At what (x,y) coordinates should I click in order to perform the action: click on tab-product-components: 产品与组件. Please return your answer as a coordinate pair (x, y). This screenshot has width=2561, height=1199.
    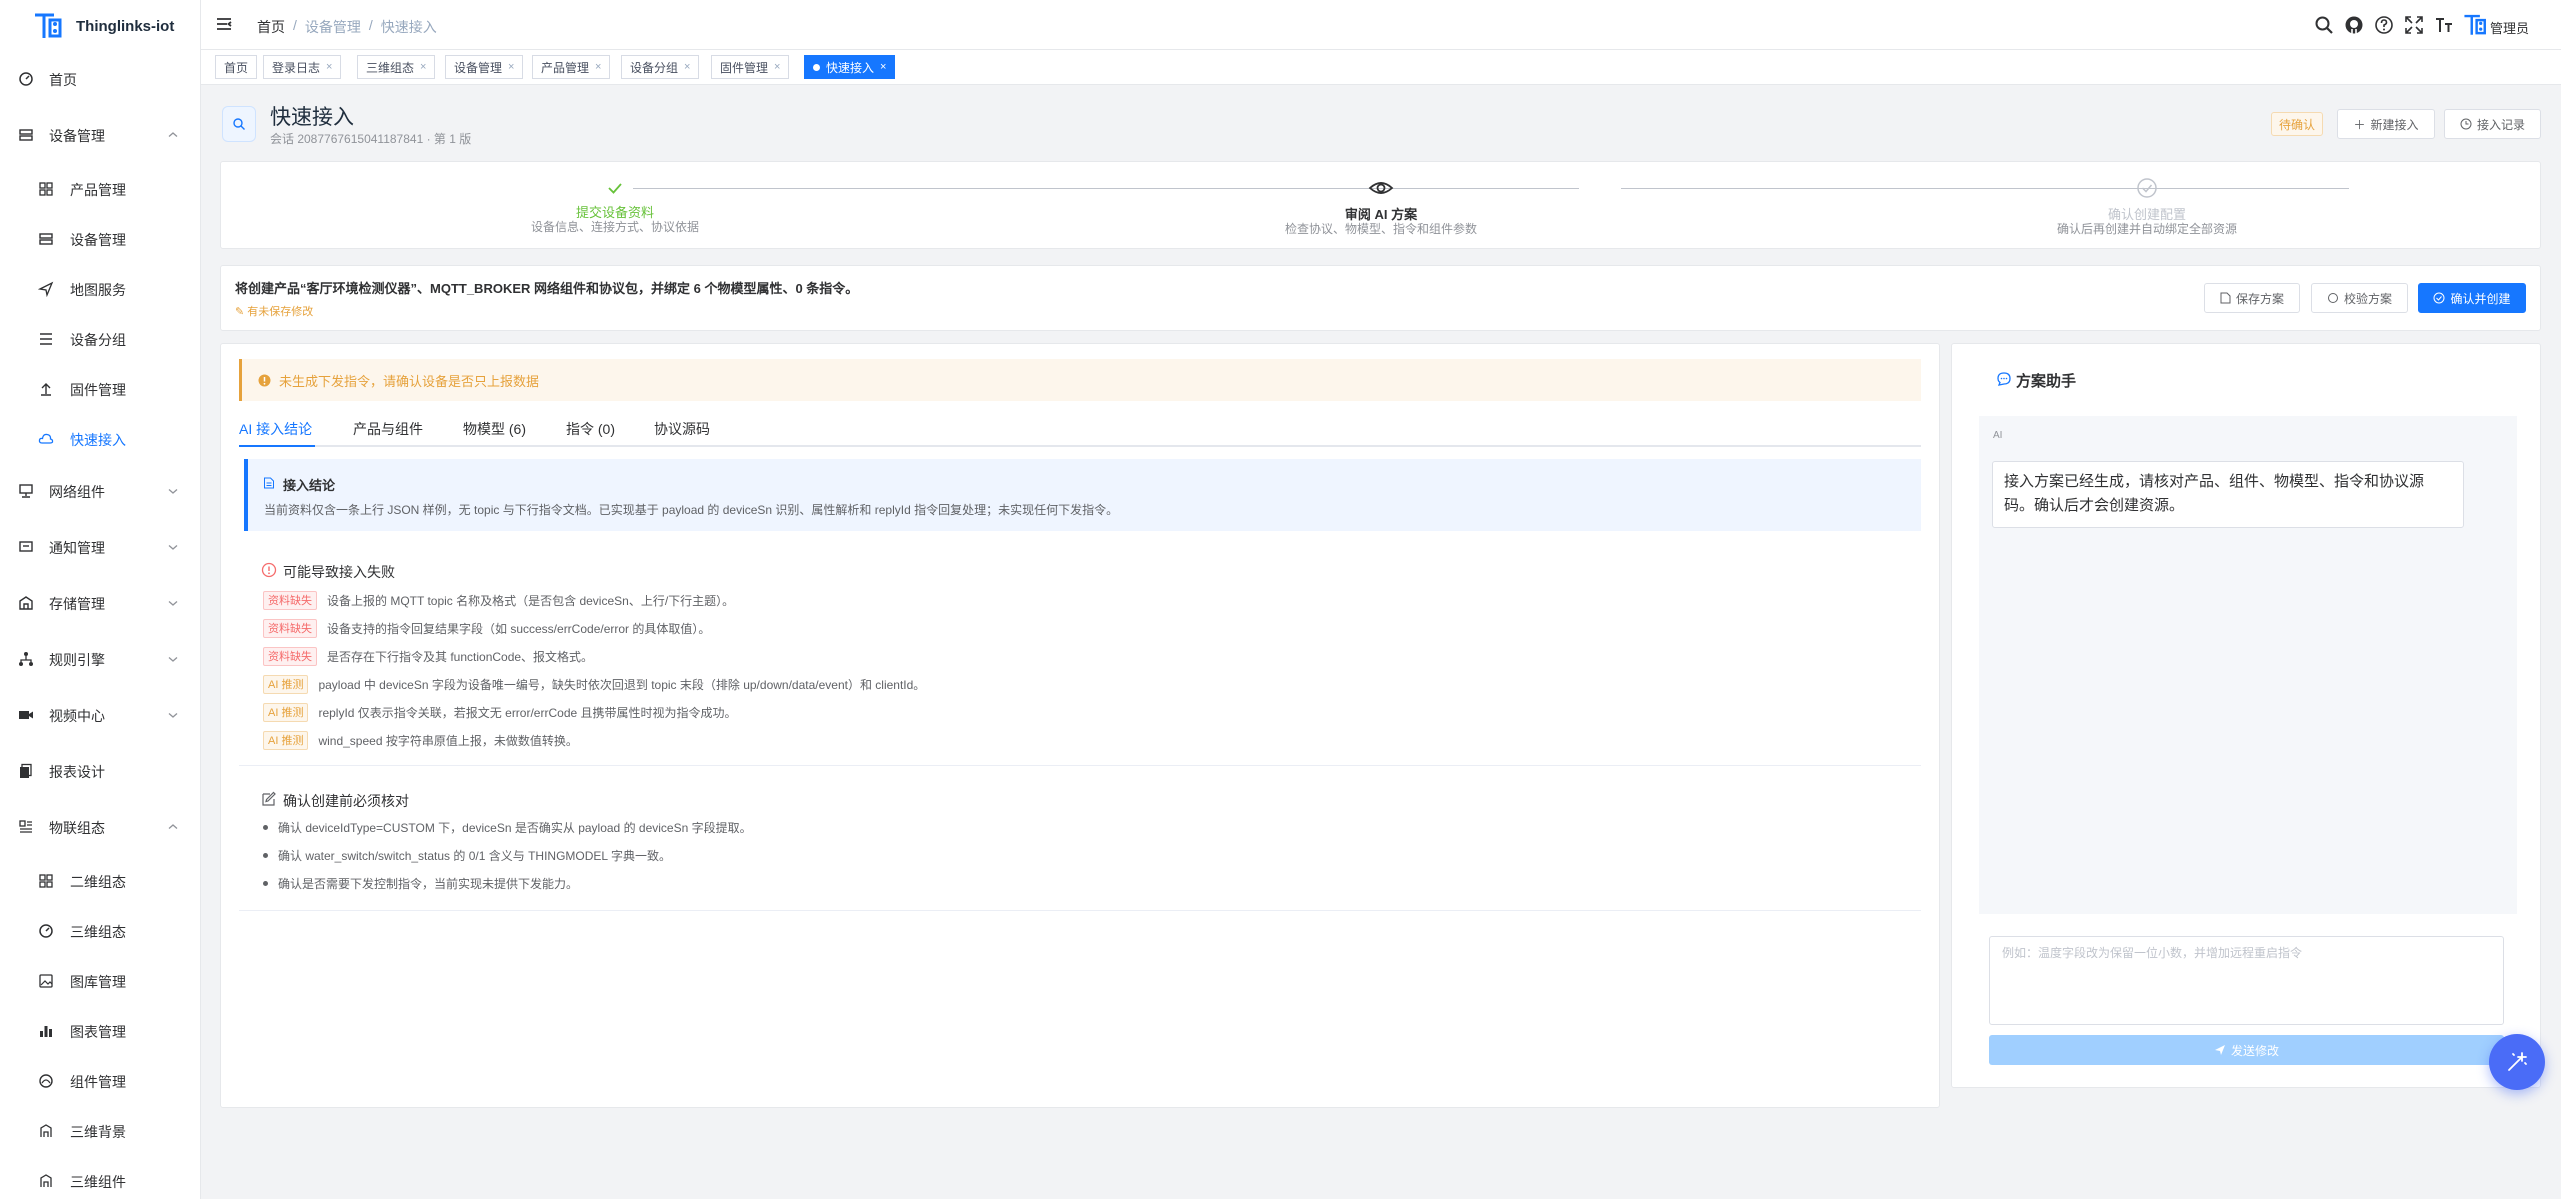
    Looking at the image, I should click on (388, 429).